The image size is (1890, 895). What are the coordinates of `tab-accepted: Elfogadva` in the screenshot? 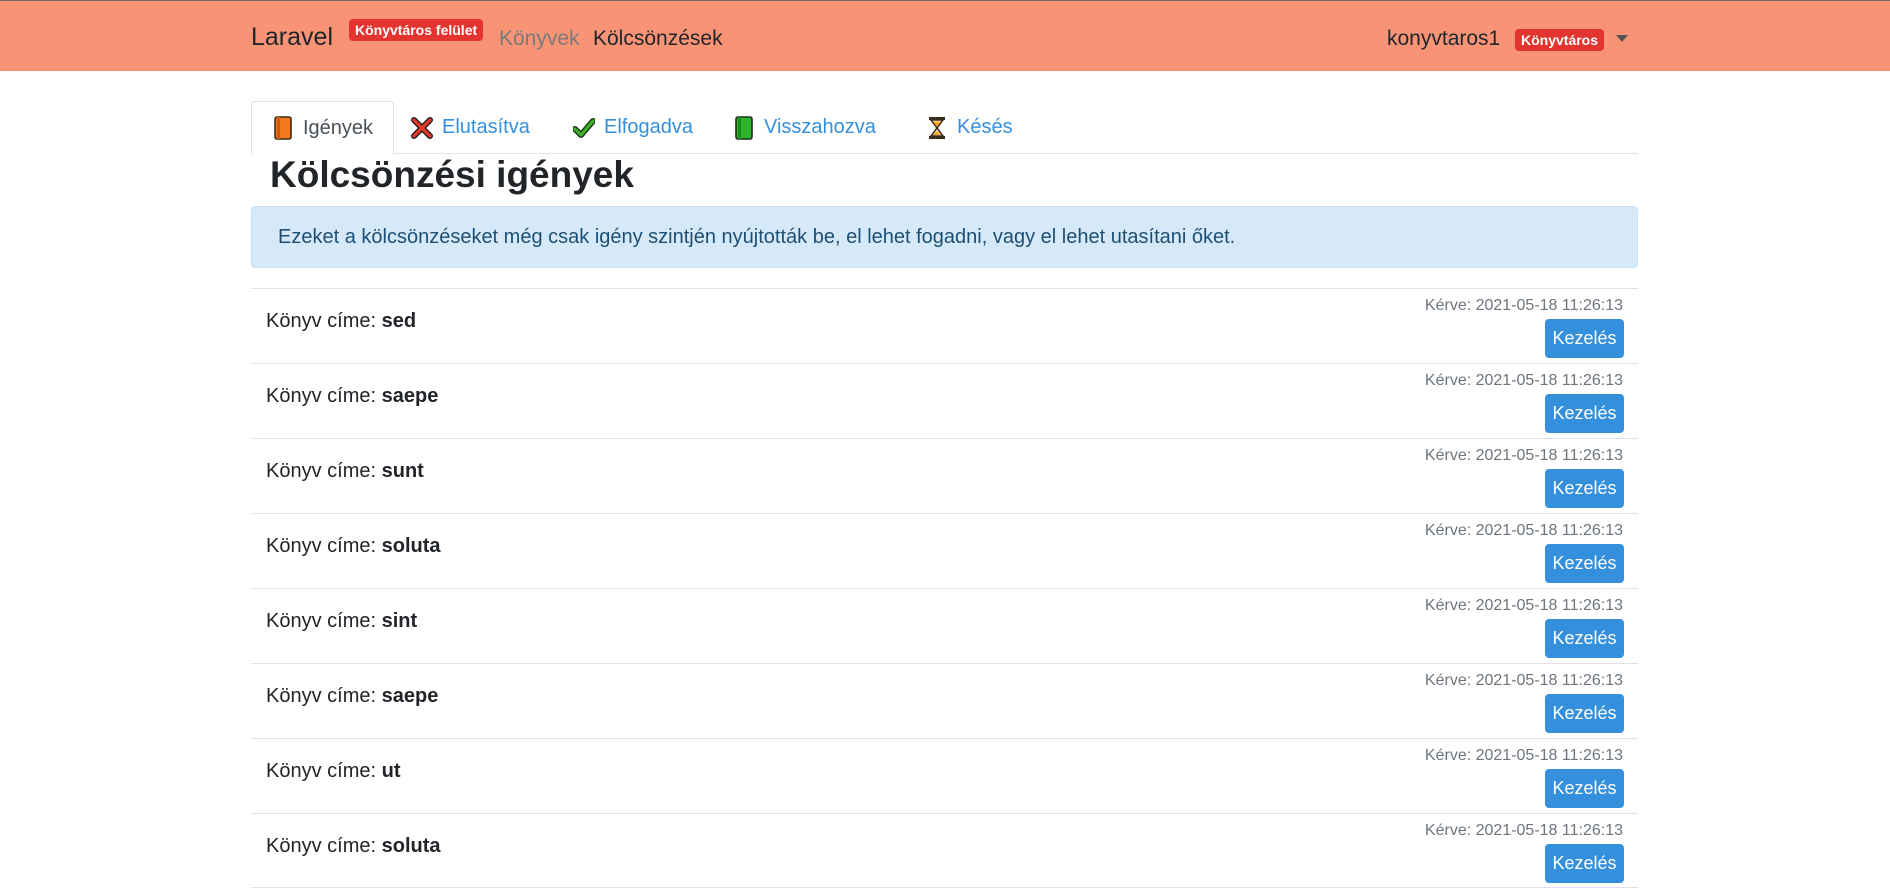 It's located at (633, 127).